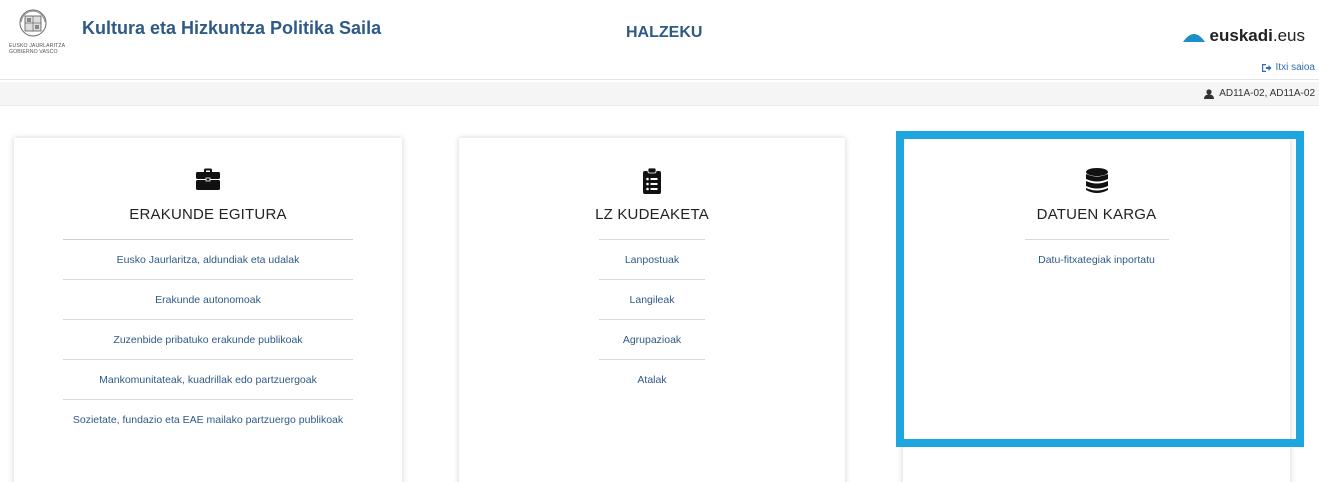 The height and width of the screenshot is (482, 1319). What do you see at coordinates (652, 181) in the screenshot?
I see `clipboard-list-icon` at bounding box center [652, 181].